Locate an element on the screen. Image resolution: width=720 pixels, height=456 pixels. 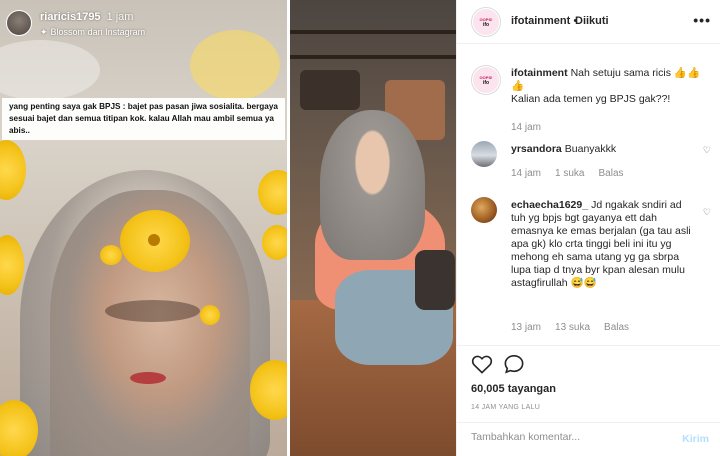
account-avatar: OOPS! ifo is located at coordinates (486, 22).